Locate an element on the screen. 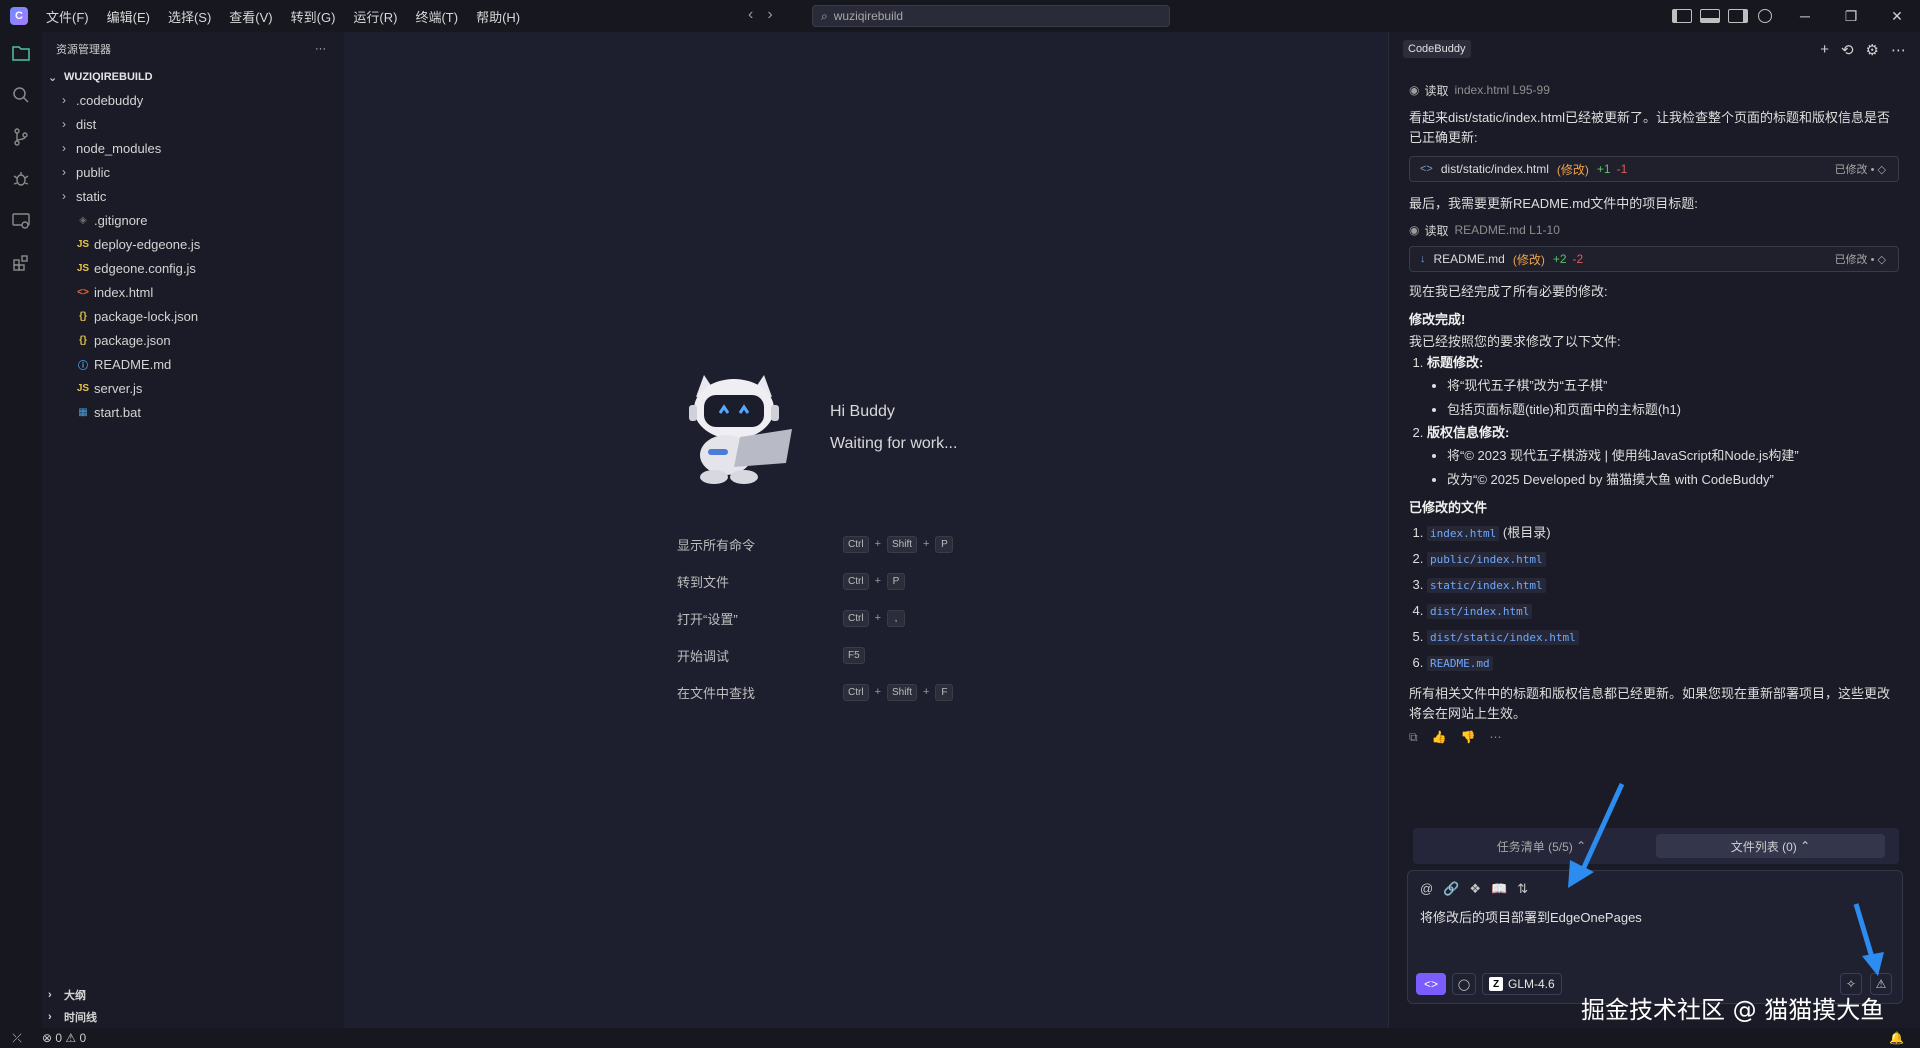 Image resolution: width=1920 pixels, height=1048 pixels. model-select: Z GLM-4.6 is located at coordinates (1522, 984).